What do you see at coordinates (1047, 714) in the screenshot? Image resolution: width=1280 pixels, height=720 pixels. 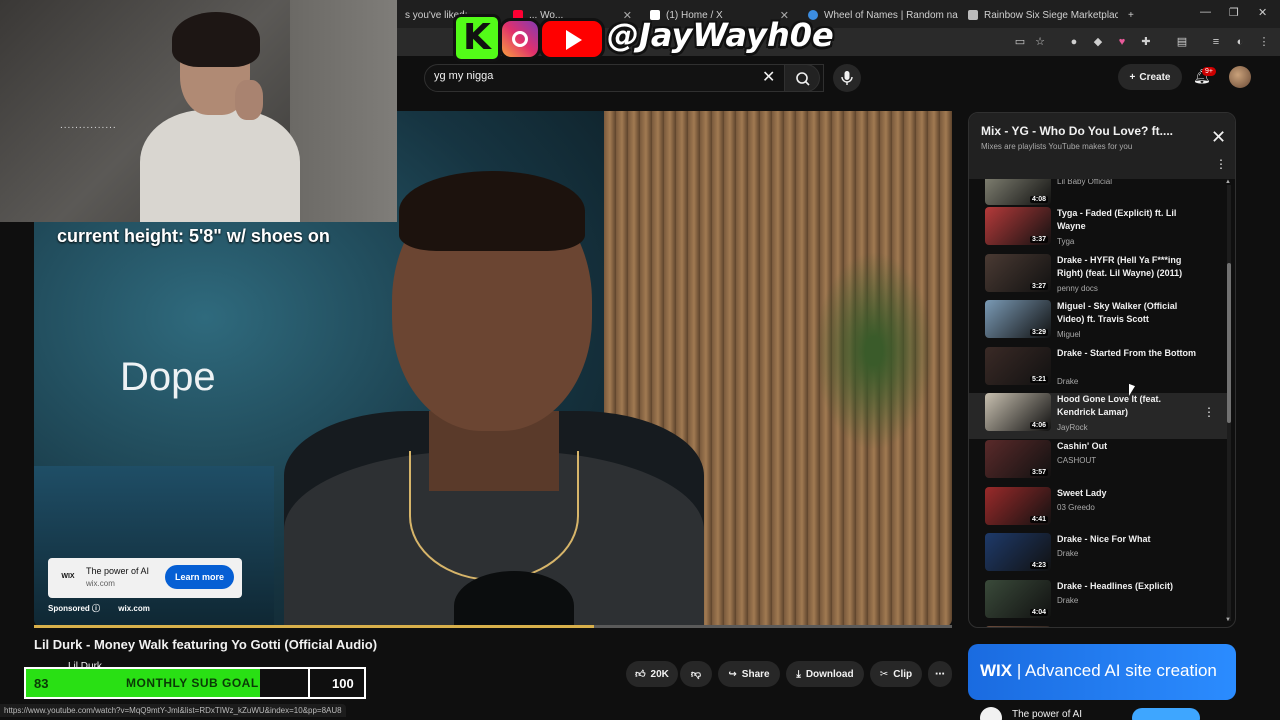 I see `ad-title: The power of AI` at bounding box center [1047, 714].